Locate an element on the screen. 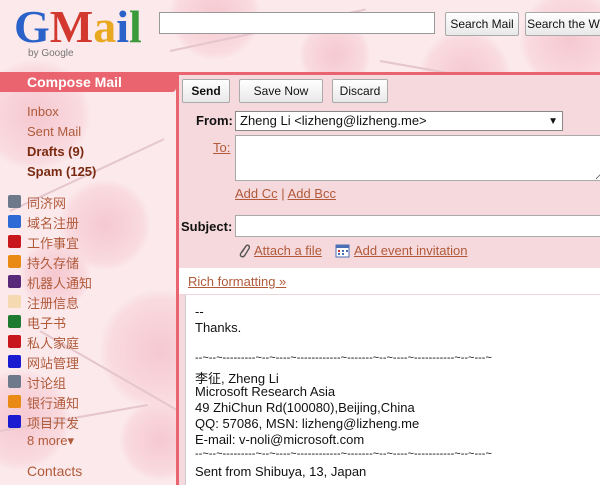  from-select: Zheng Li <lizheng@lizheng.me> ▼ is located at coordinates (399, 121).